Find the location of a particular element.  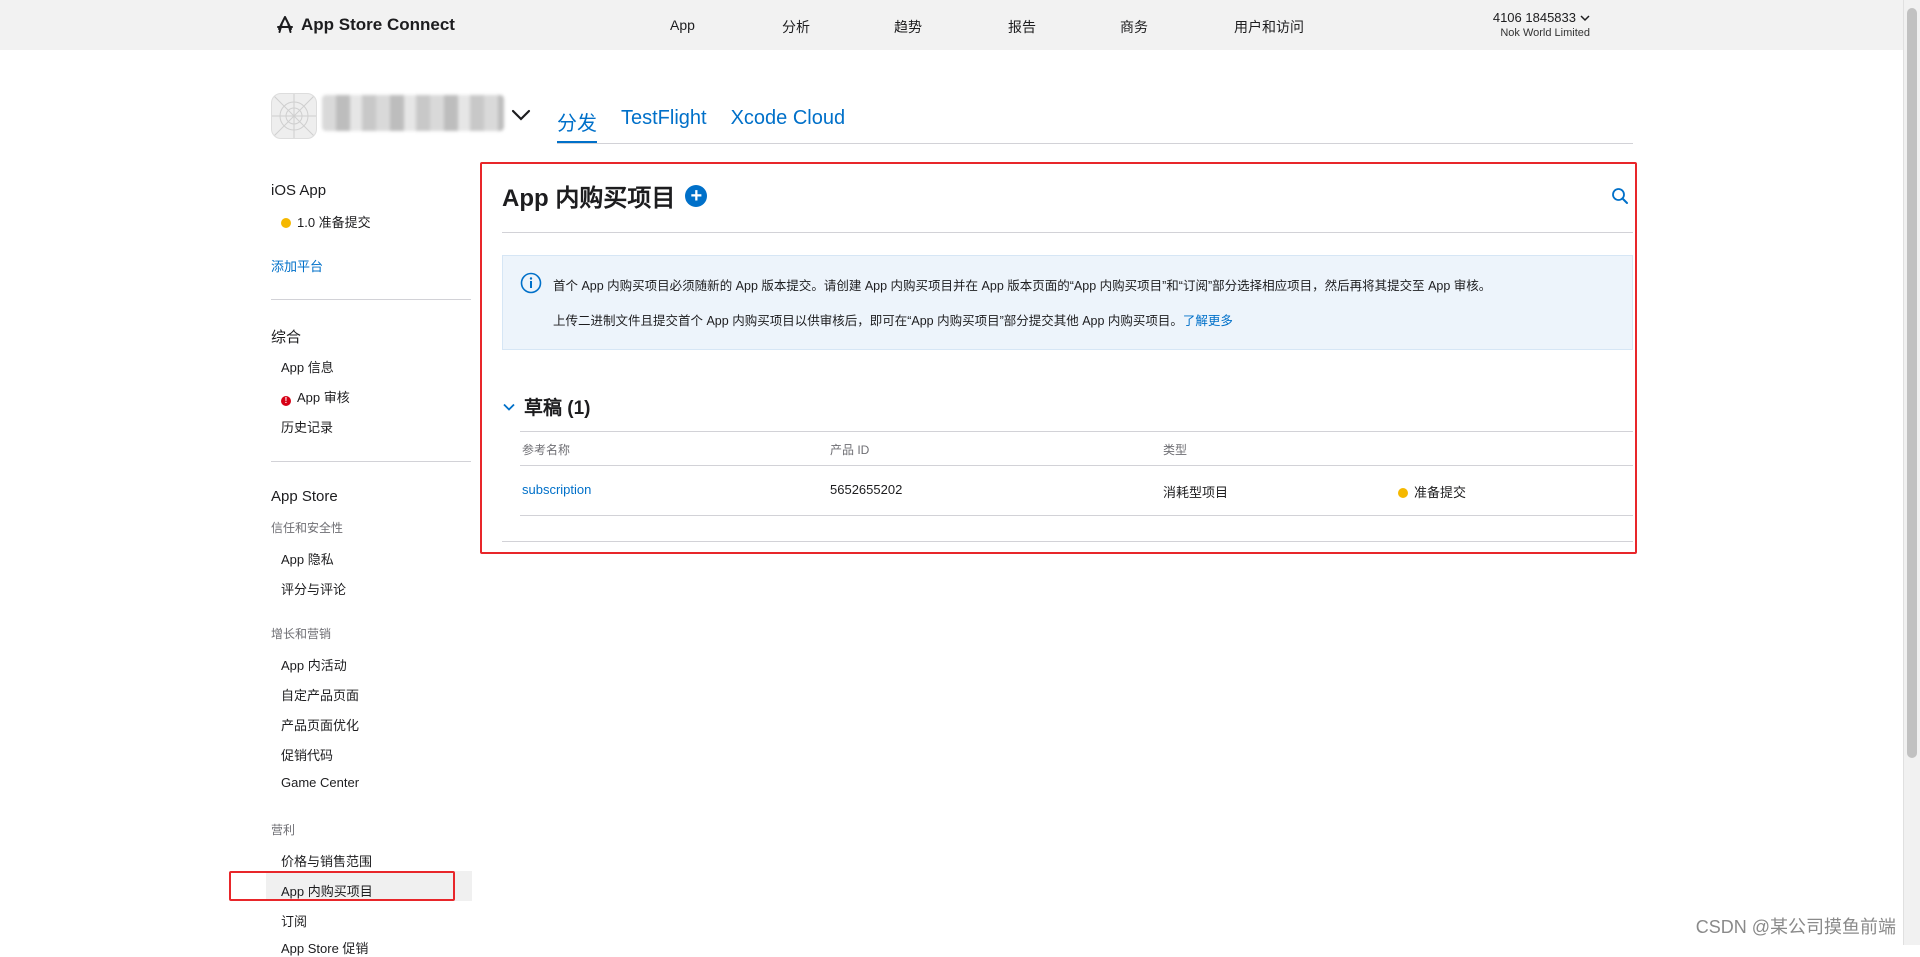

sidebar-item-app-privacy: App 隐私 is located at coordinates (307, 558).